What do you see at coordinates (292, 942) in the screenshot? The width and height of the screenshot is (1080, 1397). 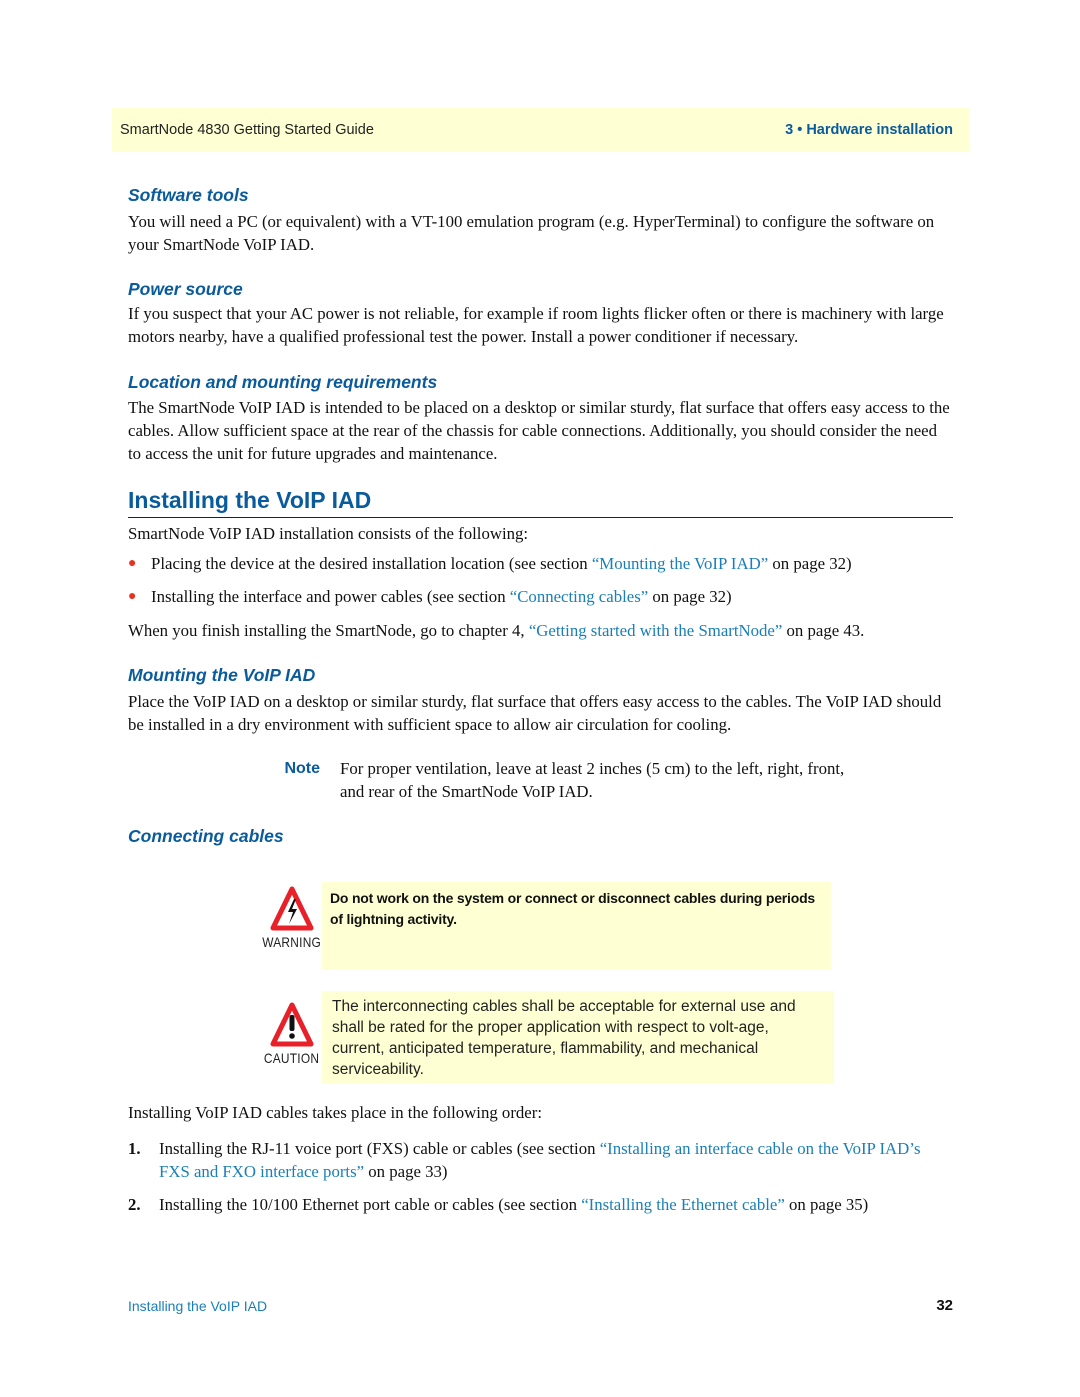 I see `warning-label: WARNING` at bounding box center [292, 942].